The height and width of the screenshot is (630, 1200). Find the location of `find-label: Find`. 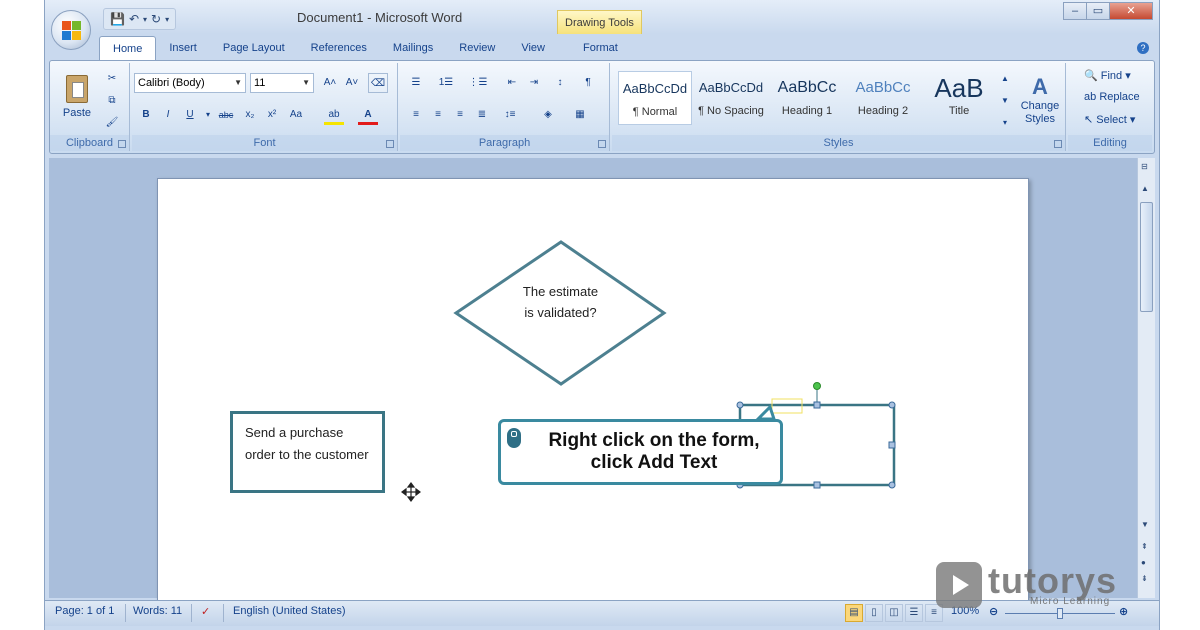

find-label: Find is located at coordinates (1111, 76).